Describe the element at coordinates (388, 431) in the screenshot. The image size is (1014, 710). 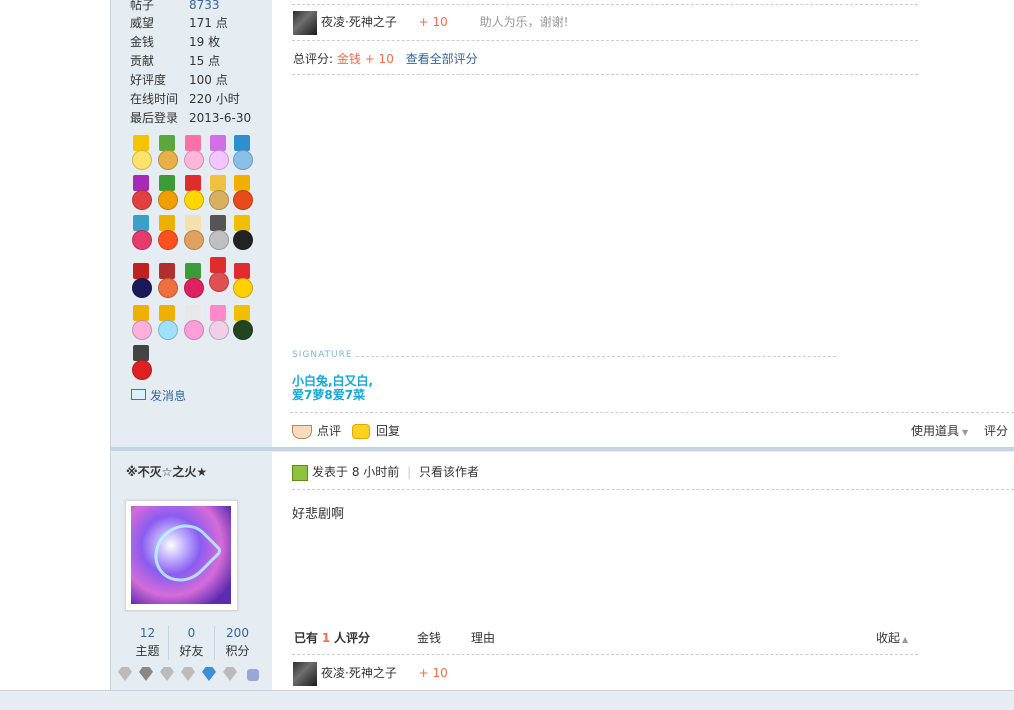
I see `reply-label: 回复` at that location.